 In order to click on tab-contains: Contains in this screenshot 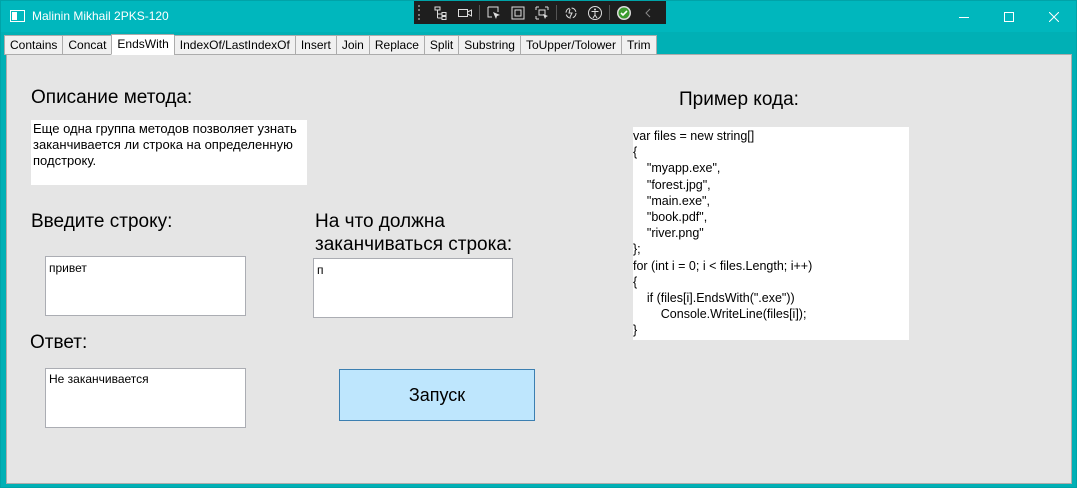, I will do `click(33, 45)`.